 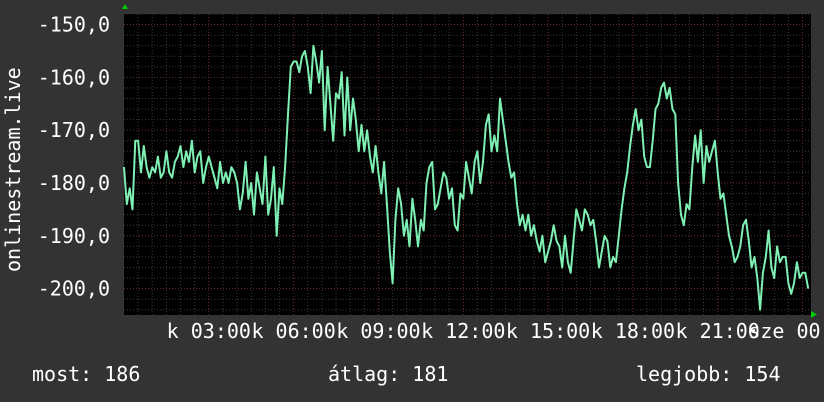 What do you see at coordinates (378, 331) in the screenshot?
I see `x-tick-label: k 09:00` at bounding box center [378, 331].